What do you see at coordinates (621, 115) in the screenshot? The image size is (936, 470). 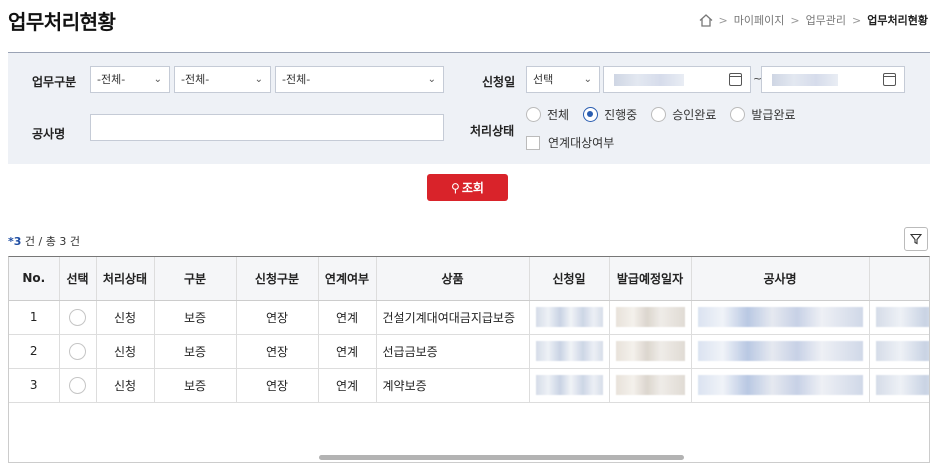 I see `radio-label: 진행중` at bounding box center [621, 115].